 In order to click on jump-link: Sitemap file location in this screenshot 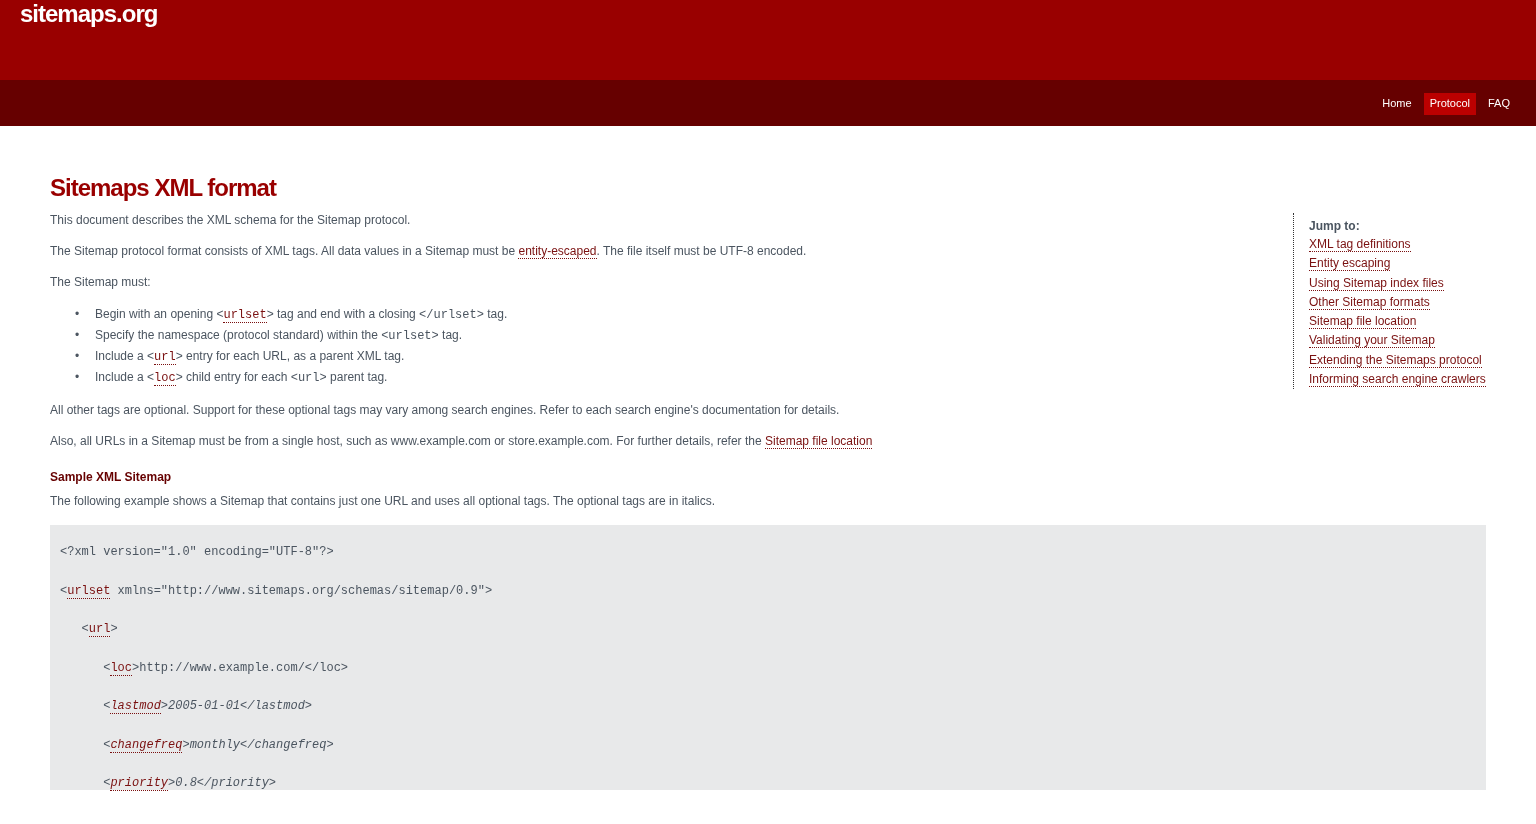, I will do `click(1363, 322)`.